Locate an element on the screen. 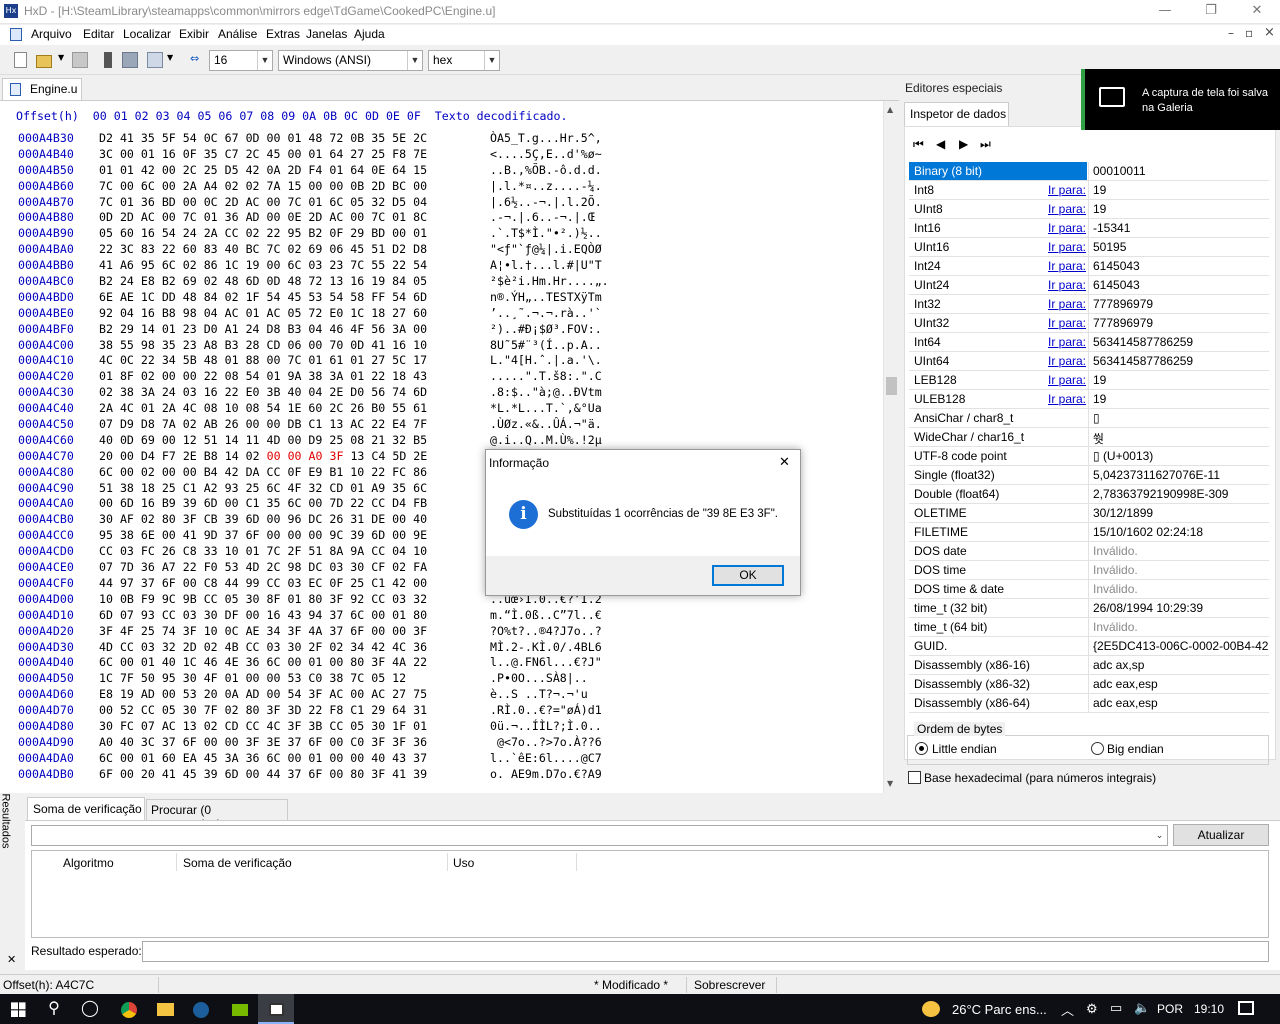 This screenshot has height=1024, width=1280. big-endian-radio is located at coordinates (1097, 748).